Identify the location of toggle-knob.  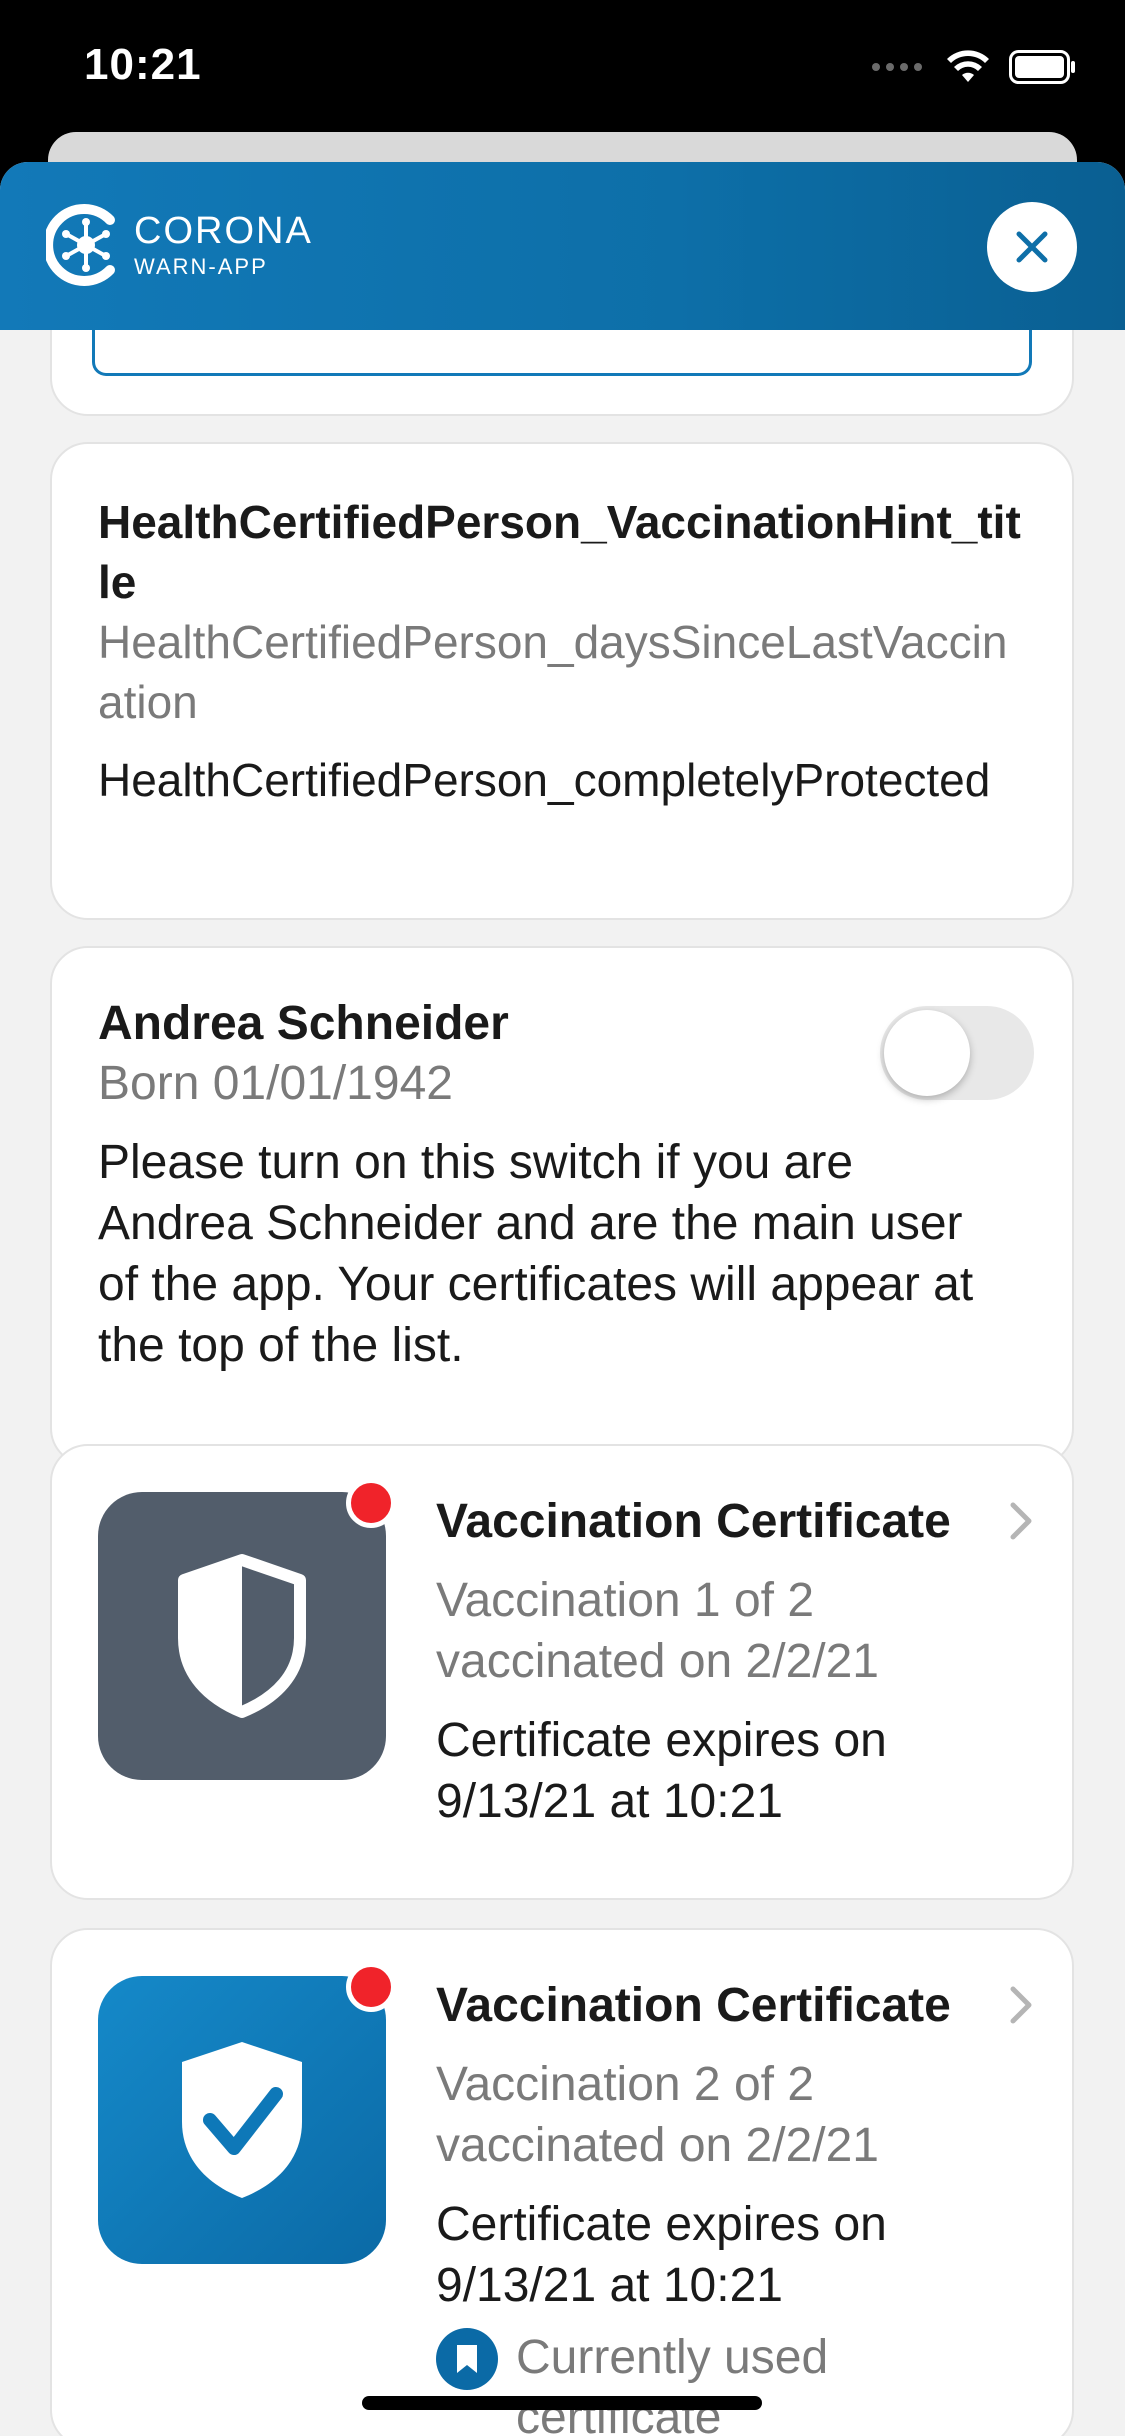
(927, 1053).